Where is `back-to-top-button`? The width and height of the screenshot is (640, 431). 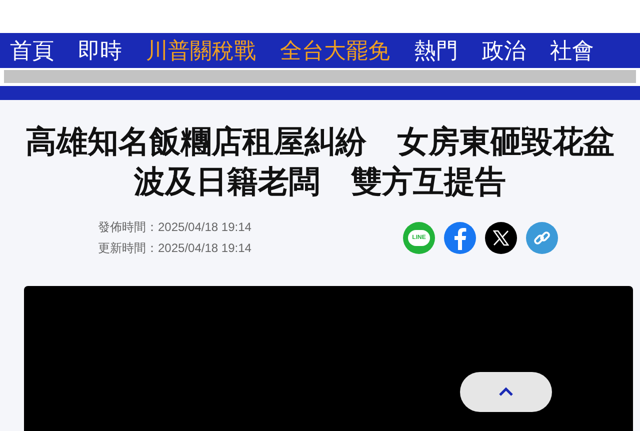 back-to-top-button is located at coordinates (506, 392).